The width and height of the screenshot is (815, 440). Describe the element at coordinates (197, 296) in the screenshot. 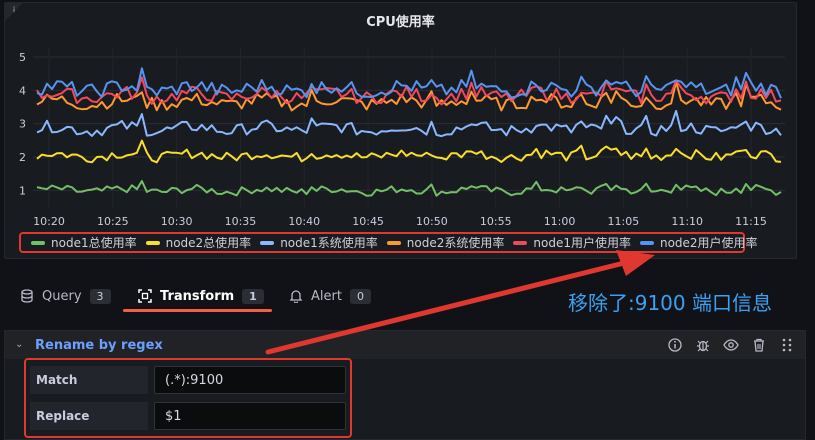

I see `tab-transform-label: Transform` at that location.